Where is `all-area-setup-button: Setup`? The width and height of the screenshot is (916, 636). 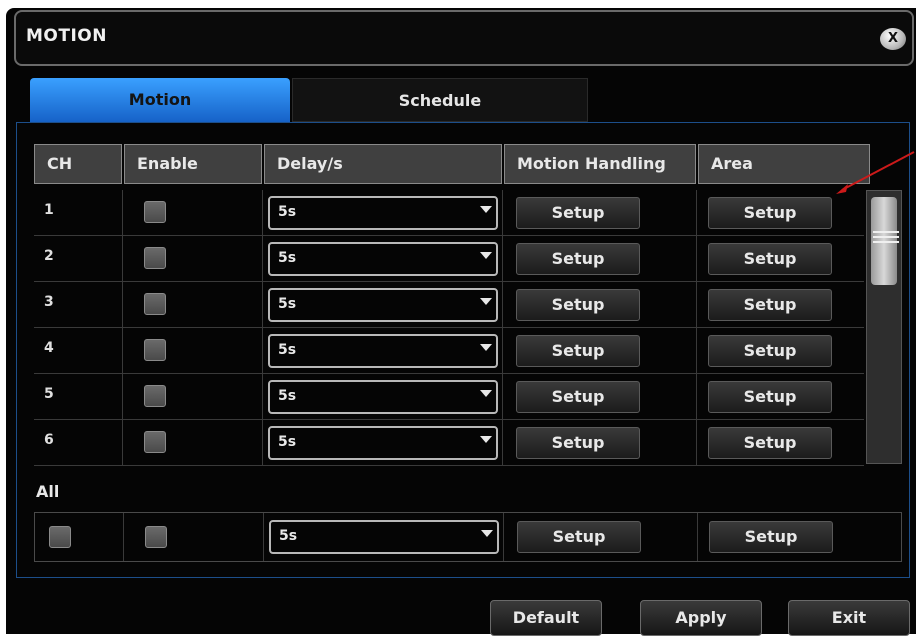
all-area-setup-button: Setup is located at coordinates (771, 537).